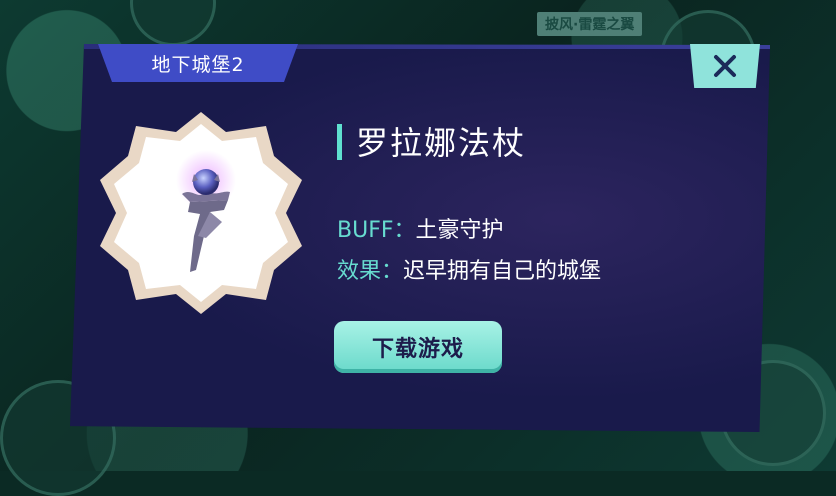  I want to click on close-button, so click(725, 66).